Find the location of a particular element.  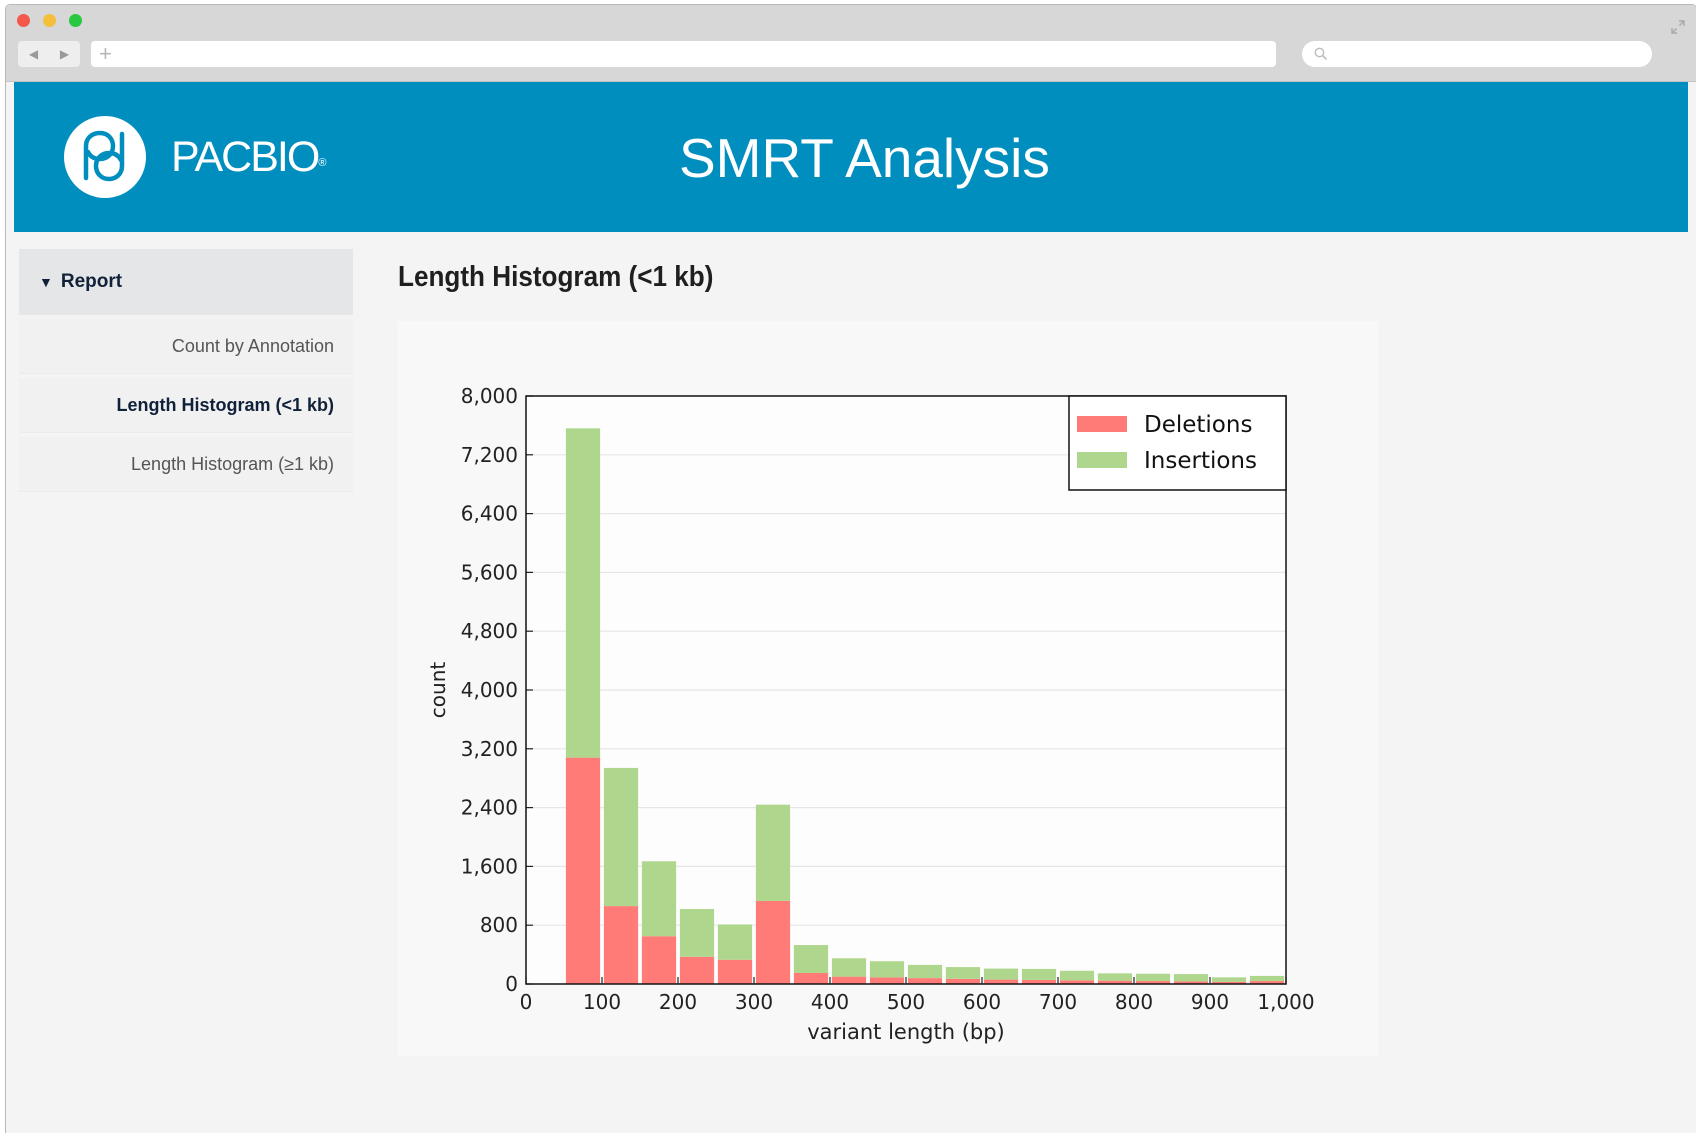

x-tick-label: 0 is located at coordinates (526, 1002).